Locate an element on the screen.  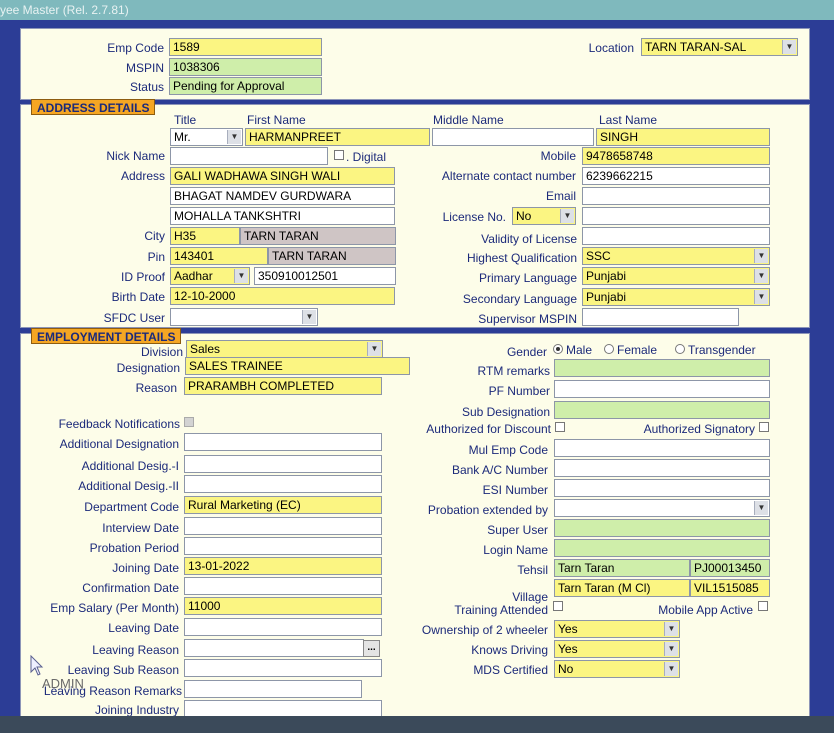
add-desig-label: Additional Designation is located at coordinates (119, 444).